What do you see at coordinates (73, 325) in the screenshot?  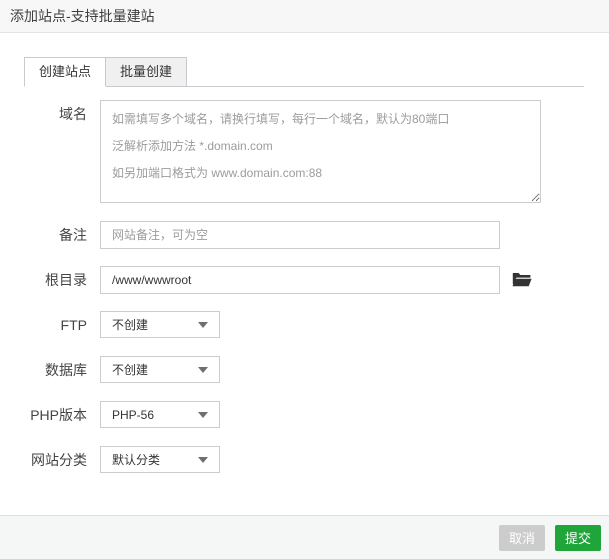 I see `ftp-label: FTP` at bounding box center [73, 325].